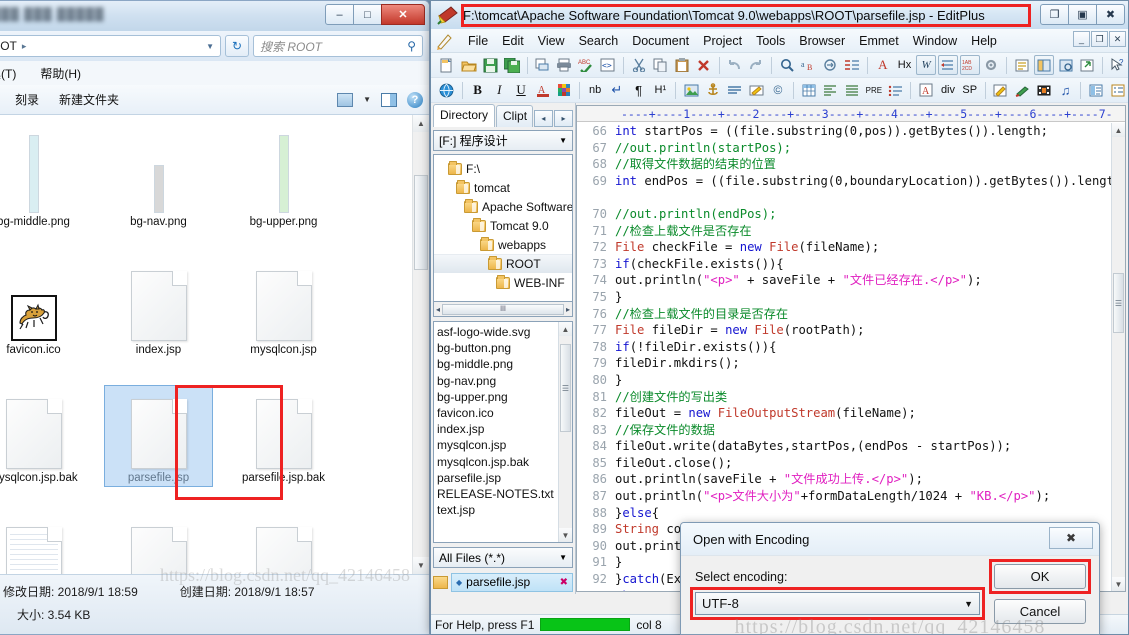 Image resolution: width=1129 pixels, height=635 pixels. Describe the element at coordinates (896, 90) in the screenshot. I see `list-icon` at that location.